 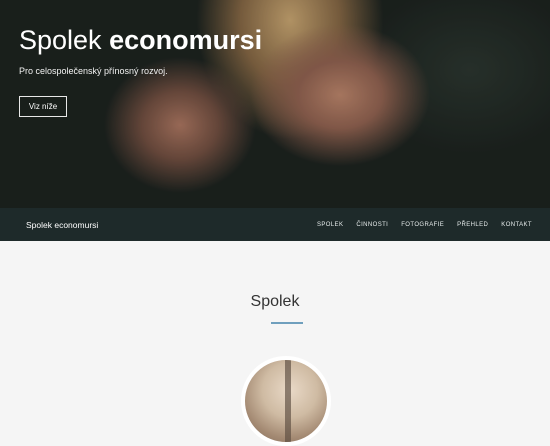 What do you see at coordinates (330, 225) in the screenshot?
I see `nav-item-spolek: SPOLEK` at bounding box center [330, 225].